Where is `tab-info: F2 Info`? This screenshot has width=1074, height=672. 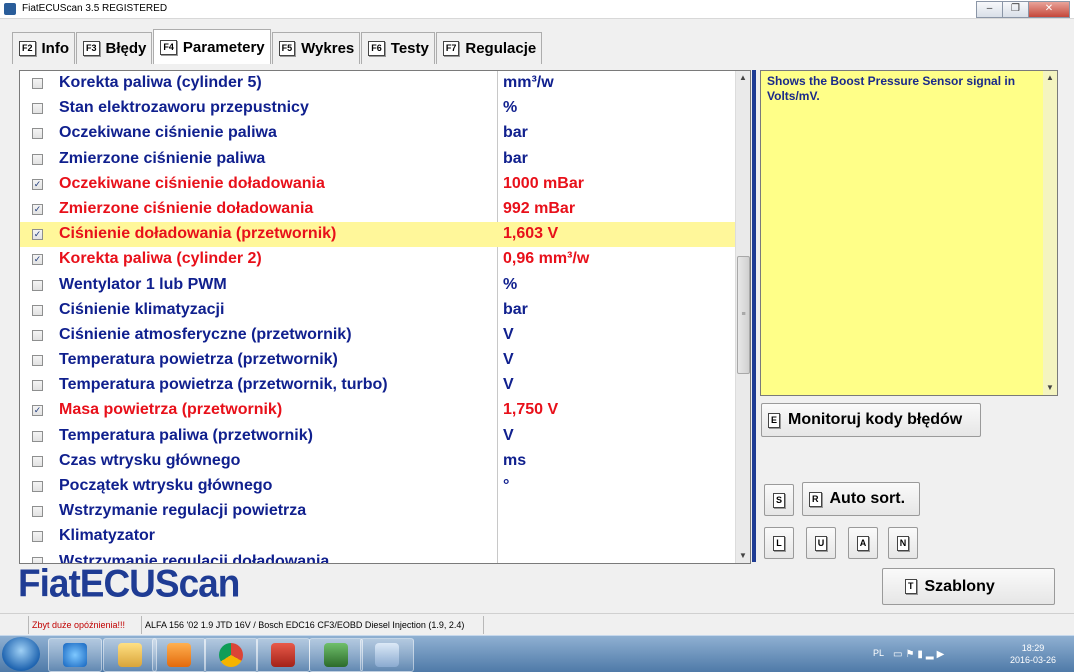
tab-info: F2 Info is located at coordinates (44, 48).